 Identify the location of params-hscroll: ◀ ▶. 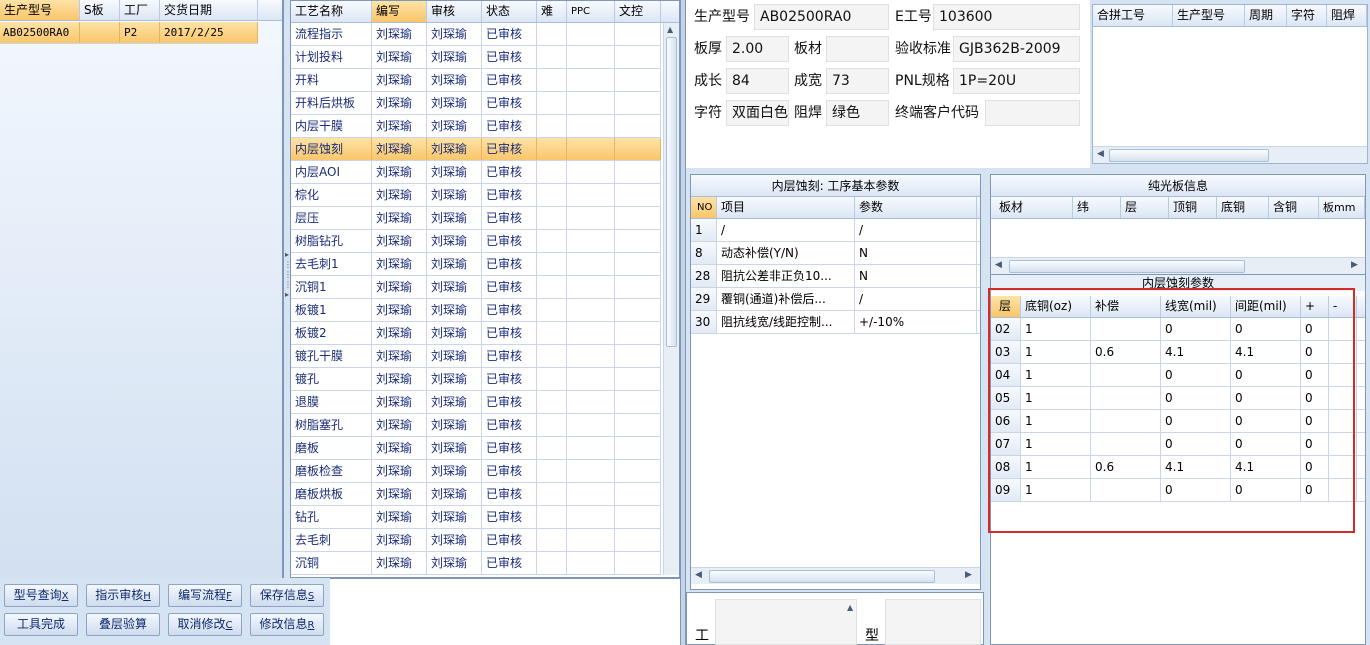
(835, 575).